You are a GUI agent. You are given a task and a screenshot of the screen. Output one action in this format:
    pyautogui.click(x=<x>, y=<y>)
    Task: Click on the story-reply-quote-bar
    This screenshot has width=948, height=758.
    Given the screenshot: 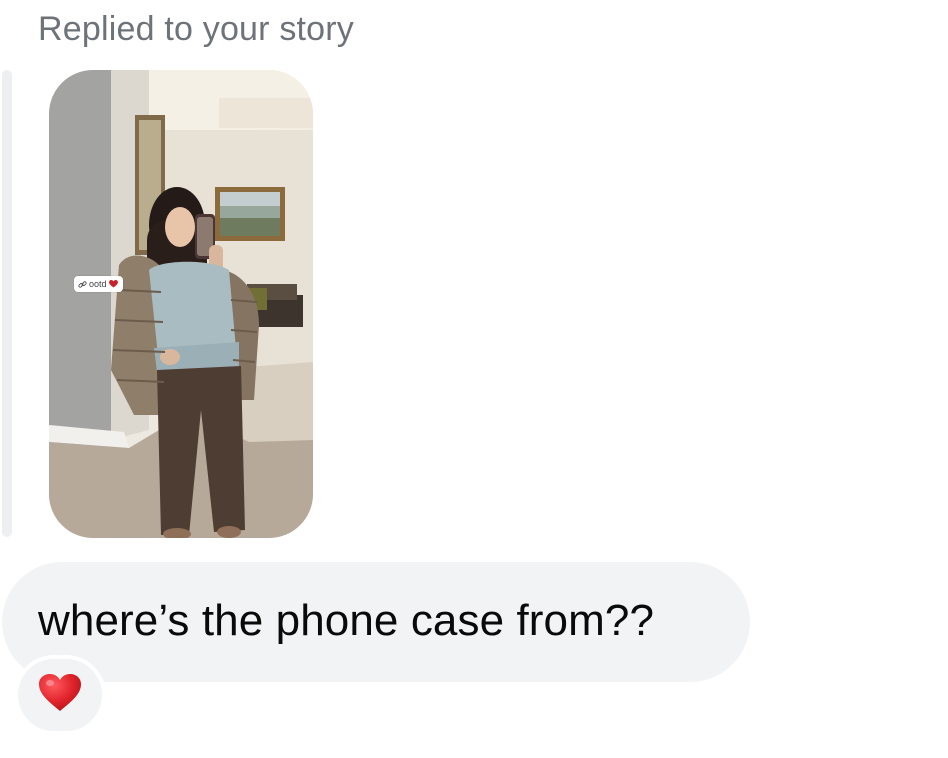 What is the action you would take?
    pyautogui.click(x=7, y=303)
    